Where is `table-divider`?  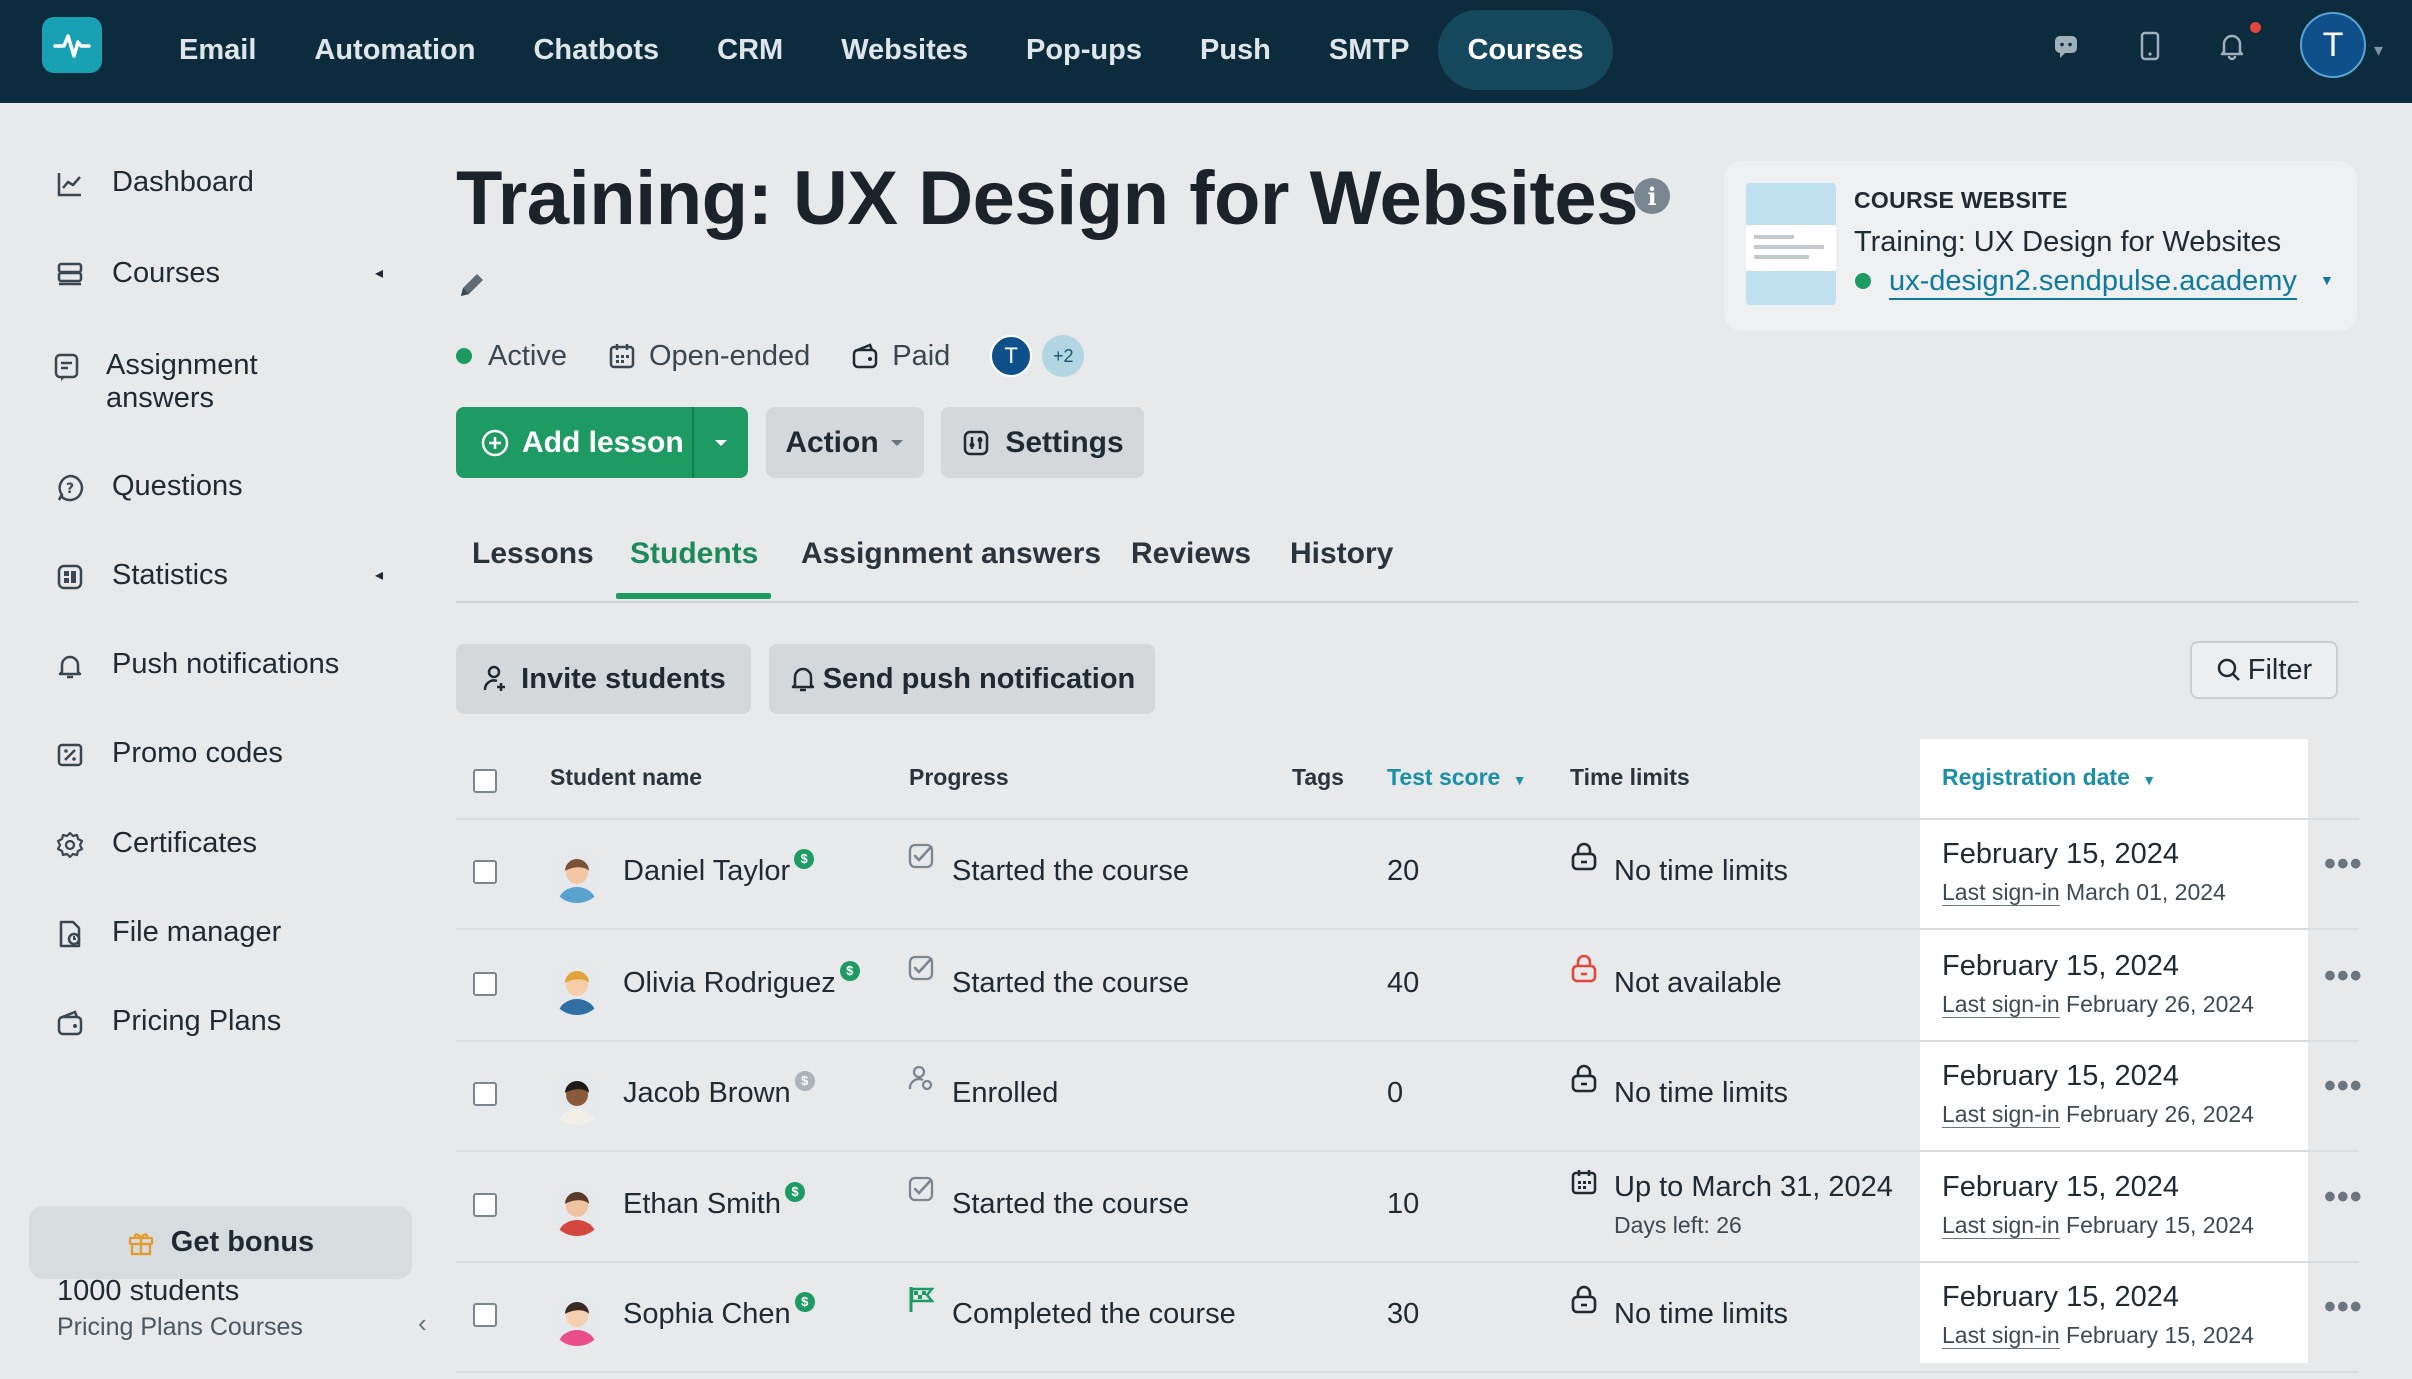
table-divider is located at coordinates (1407, 1372).